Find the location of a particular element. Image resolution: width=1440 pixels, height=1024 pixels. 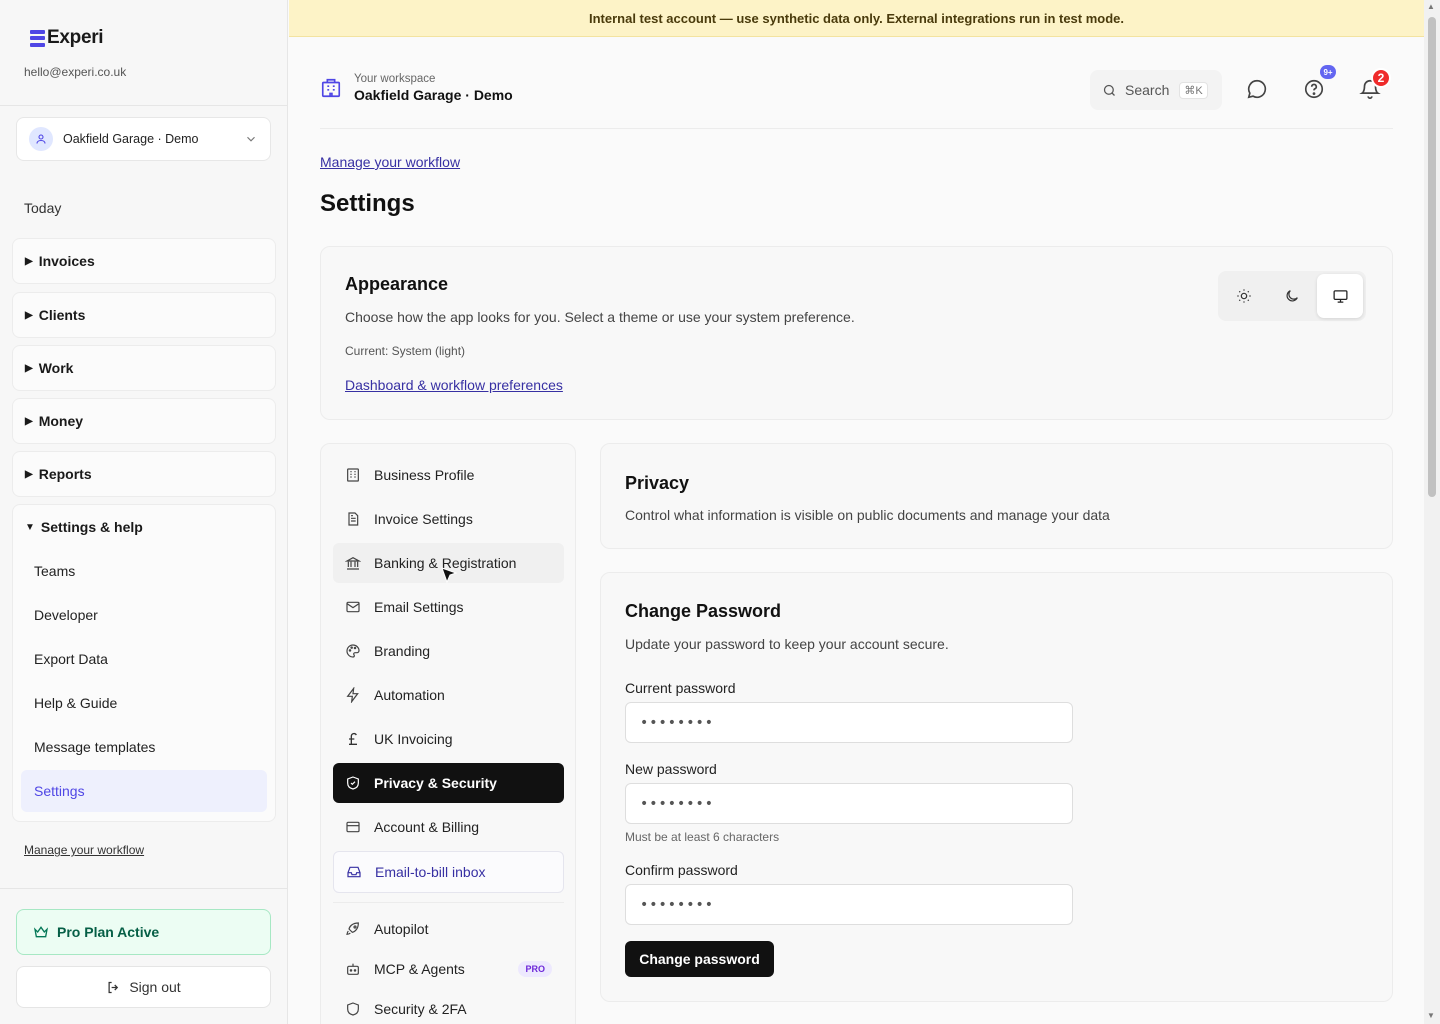

settings-nav-autopilot: Autopilot is located at coordinates (448, 929).